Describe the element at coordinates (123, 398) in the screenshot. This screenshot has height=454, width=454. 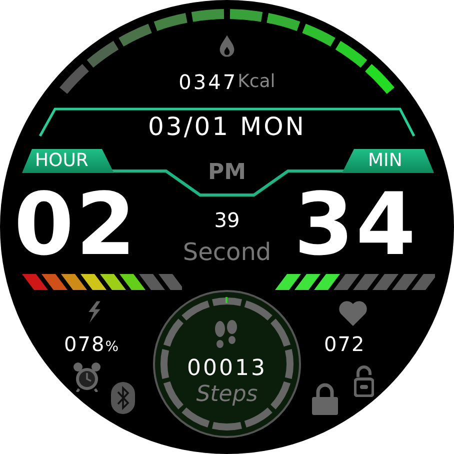
I see `bluetooth-icon` at that location.